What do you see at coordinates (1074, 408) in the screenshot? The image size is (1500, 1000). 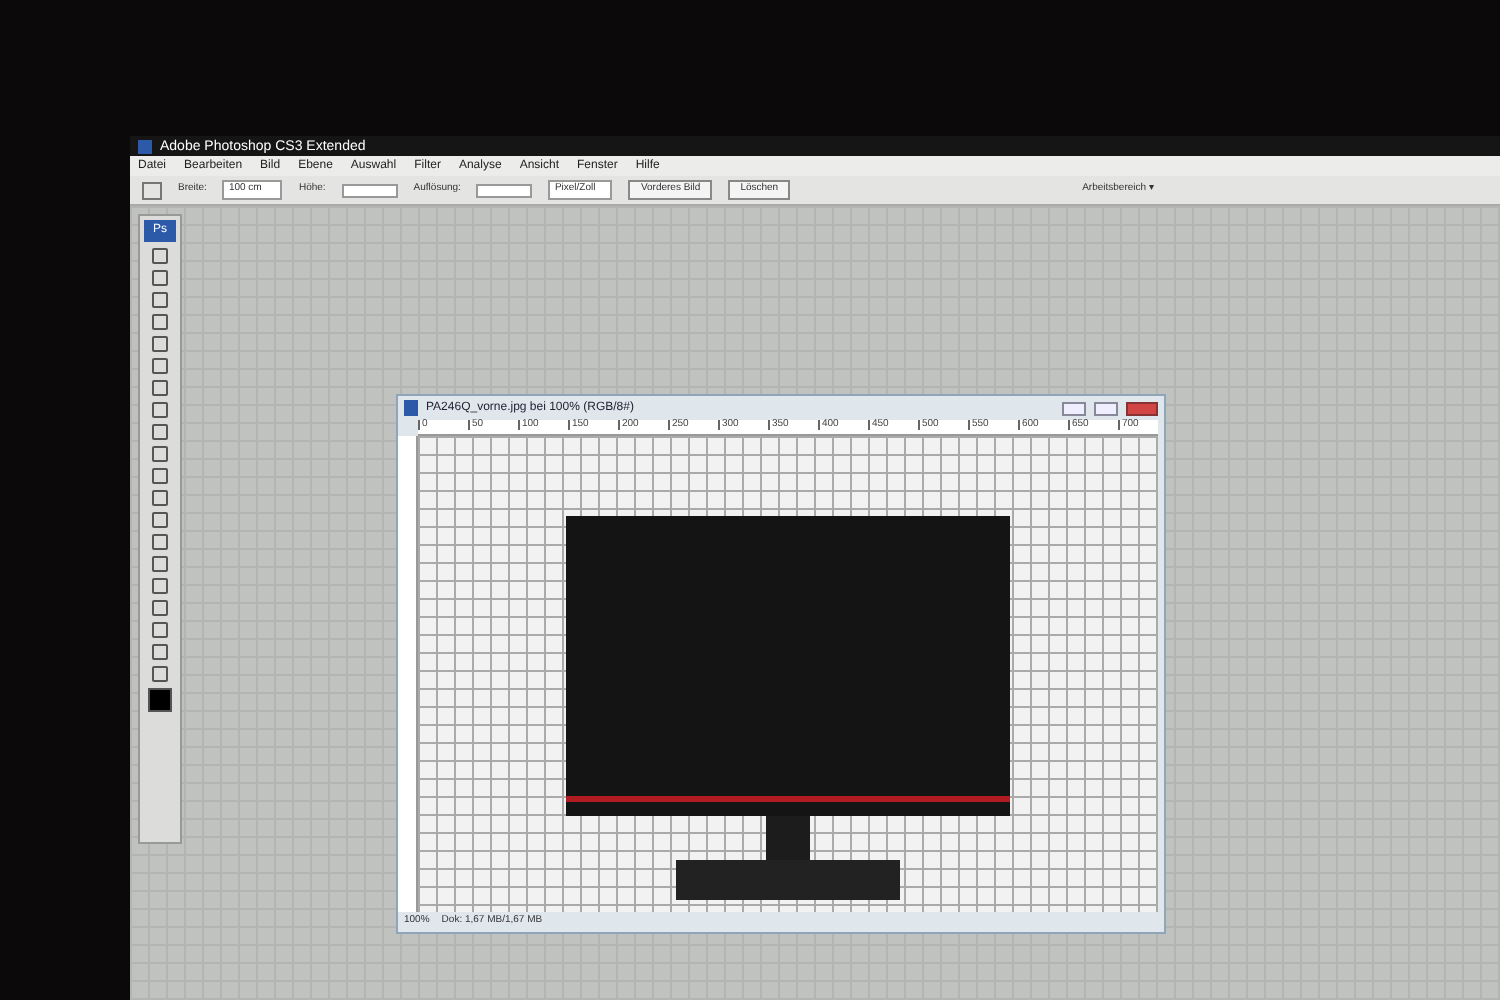 I see `minimize-button` at bounding box center [1074, 408].